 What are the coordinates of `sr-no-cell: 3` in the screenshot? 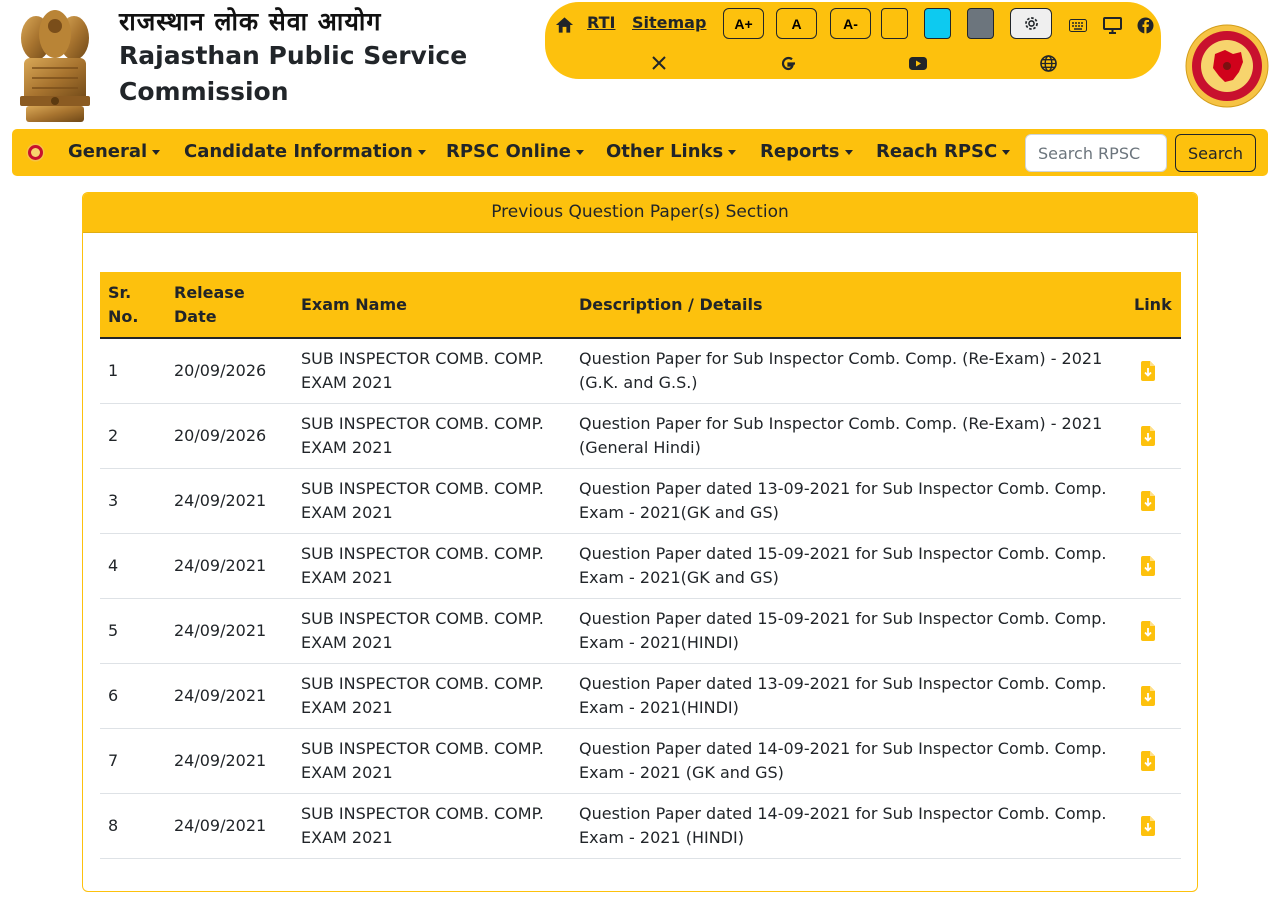 It's located at (133, 501).